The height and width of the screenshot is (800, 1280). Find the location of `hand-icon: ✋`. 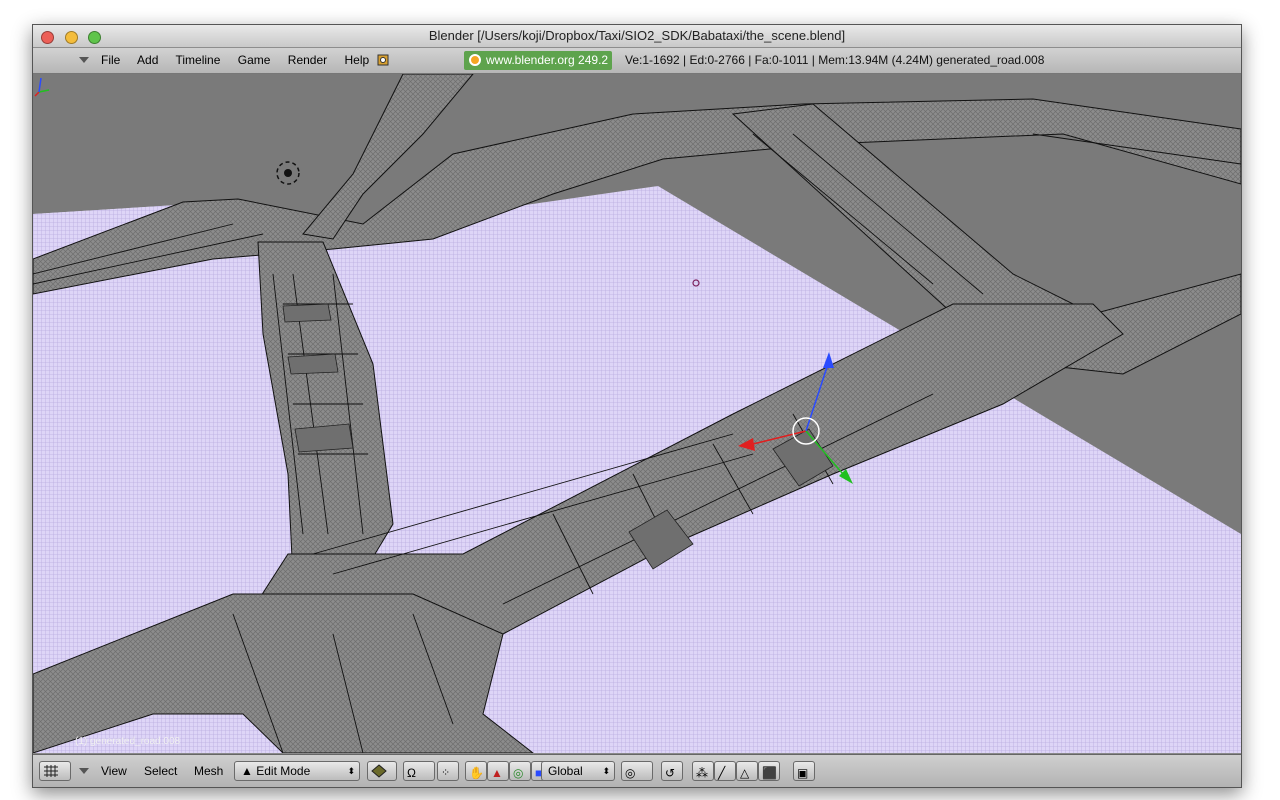

hand-icon: ✋ is located at coordinates (476, 773).